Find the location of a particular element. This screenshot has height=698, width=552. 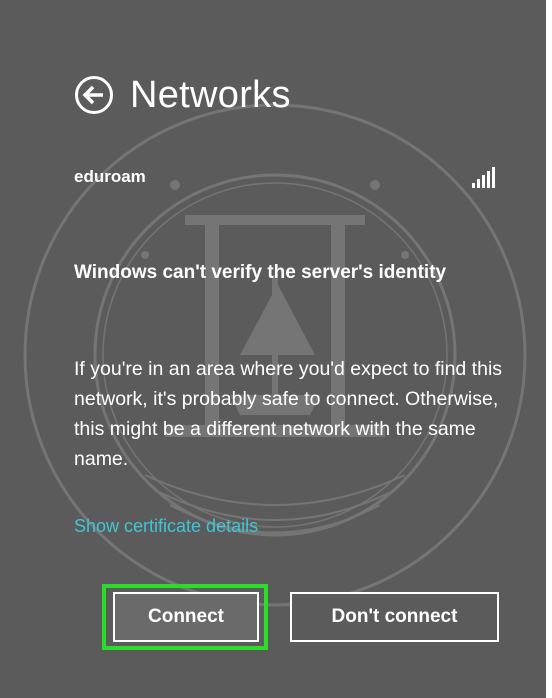

network-list-item: eduroam is located at coordinates (286, 177).